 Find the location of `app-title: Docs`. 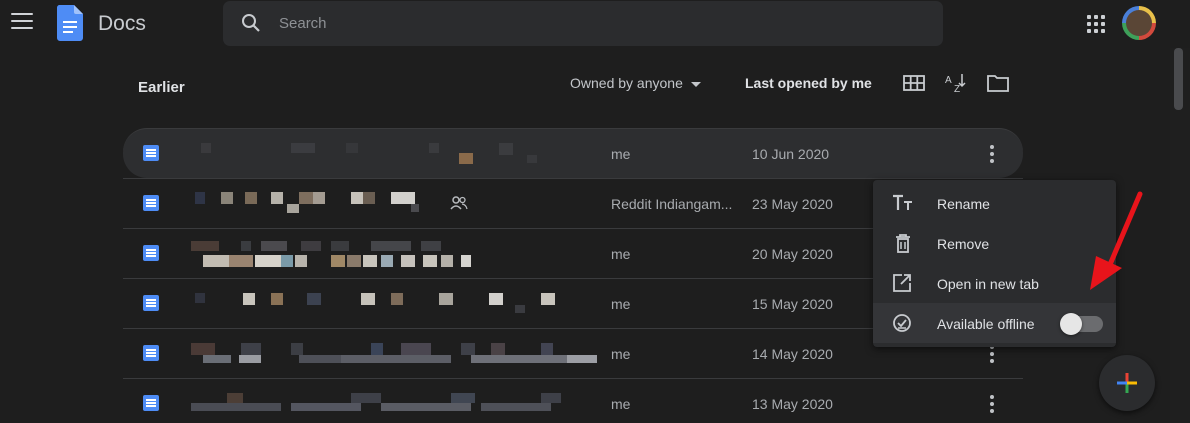

app-title: Docs is located at coordinates (122, 24).